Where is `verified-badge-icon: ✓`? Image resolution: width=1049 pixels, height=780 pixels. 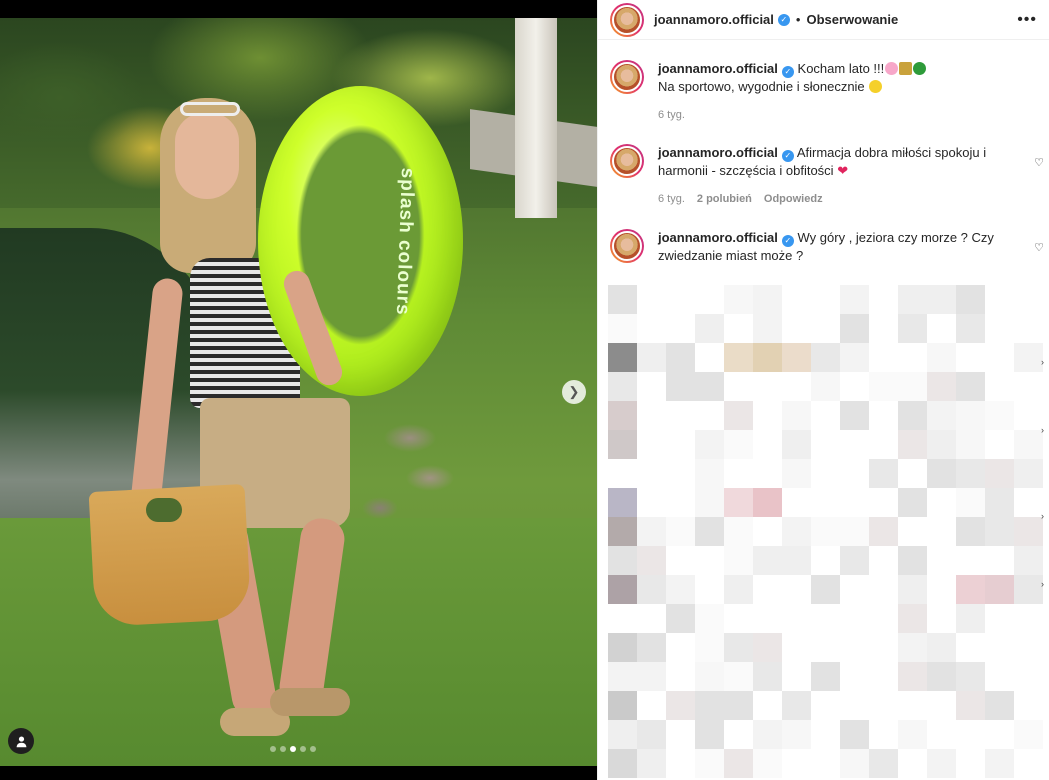
verified-badge-icon: ✓ is located at coordinates (787, 240).